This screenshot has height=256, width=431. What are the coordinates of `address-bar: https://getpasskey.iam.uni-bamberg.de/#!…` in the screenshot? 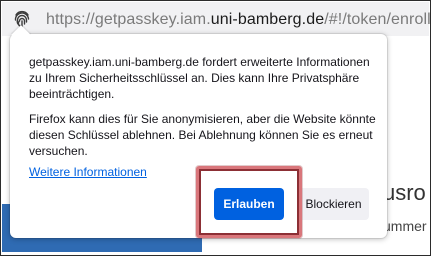 It's located at (216, 19).